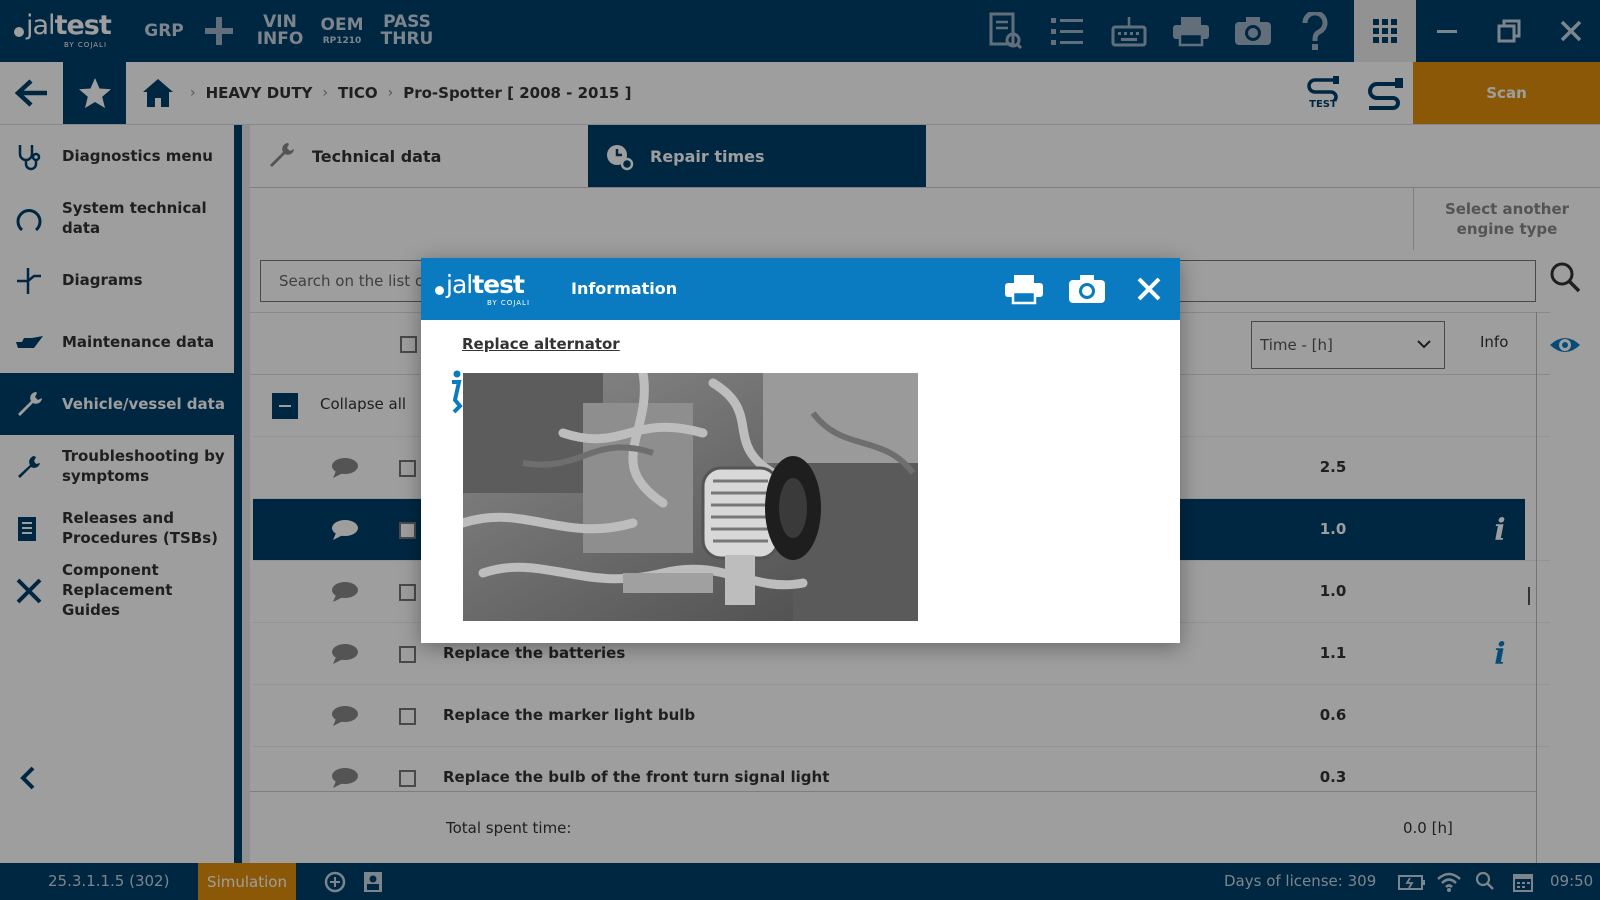 The image size is (1600, 900). I want to click on close-icon, so click(1149, 289).